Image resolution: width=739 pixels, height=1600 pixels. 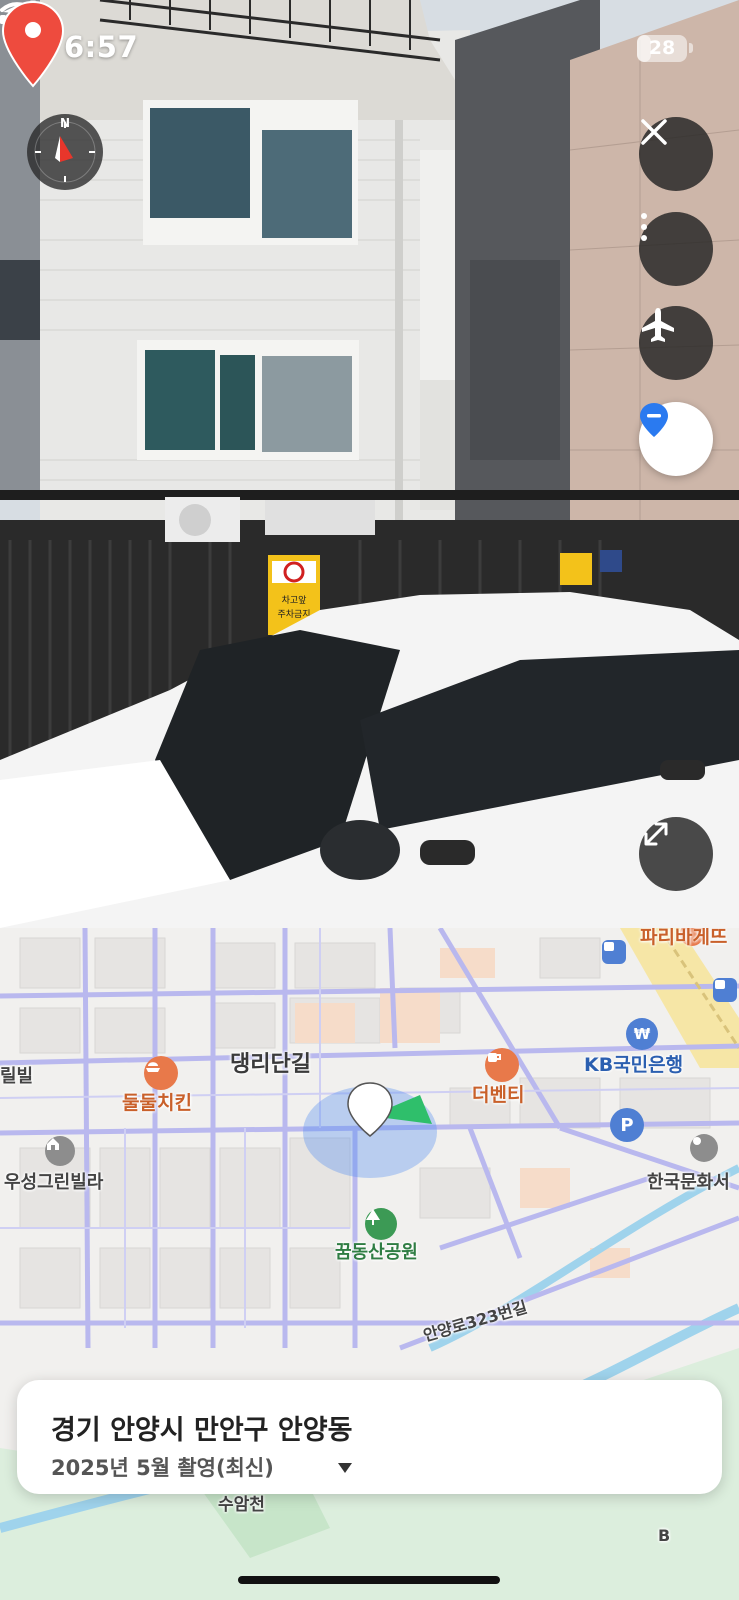 I want to click on parking-icon: P, so click(x=627, y=1125).